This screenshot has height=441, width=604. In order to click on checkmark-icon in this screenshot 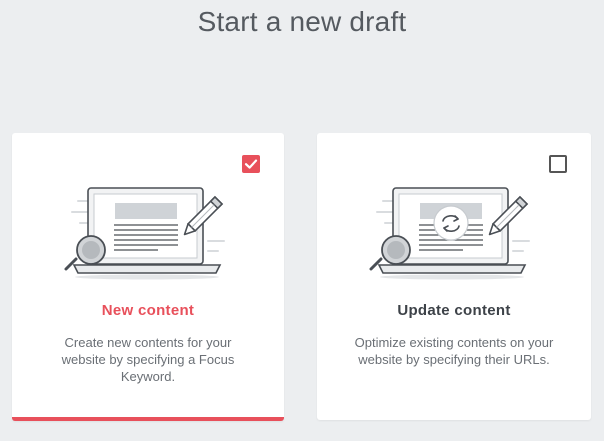, I will do `click(251, 164)`.